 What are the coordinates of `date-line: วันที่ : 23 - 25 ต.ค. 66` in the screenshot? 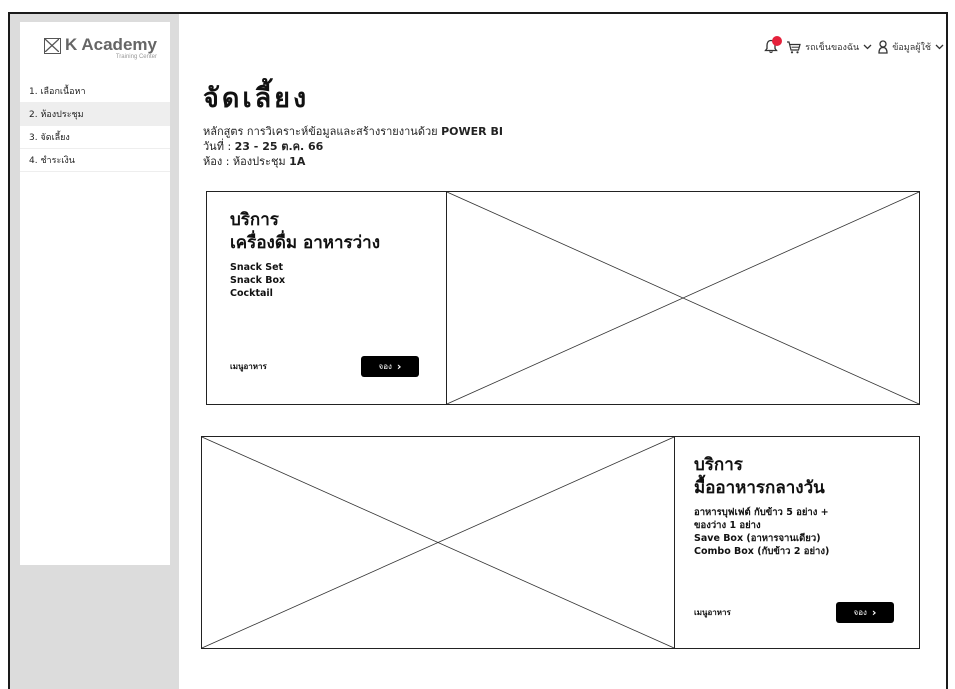 It's located at (353, 146).